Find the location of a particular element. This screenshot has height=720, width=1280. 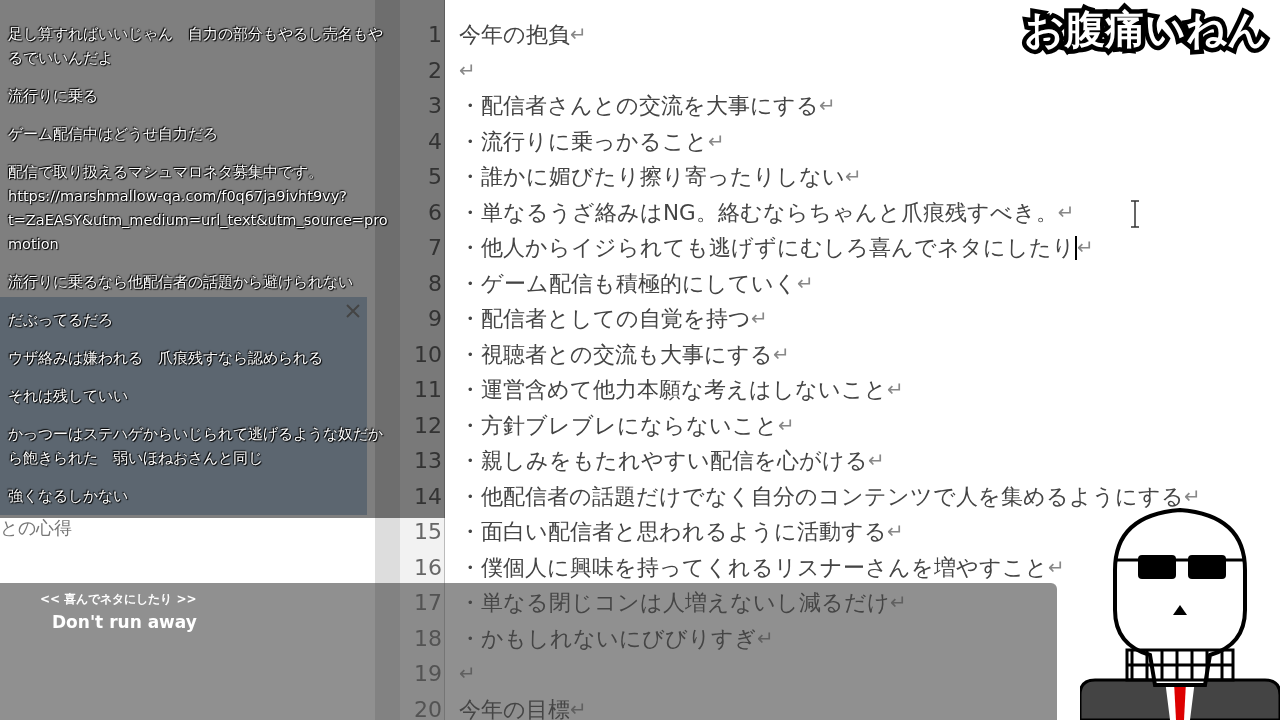

chat-message: かっつーはステハゲからいじられて逃げるような奴だから飽きられた 弱いほねおさんと同じ is located at coordinates (196, 446).